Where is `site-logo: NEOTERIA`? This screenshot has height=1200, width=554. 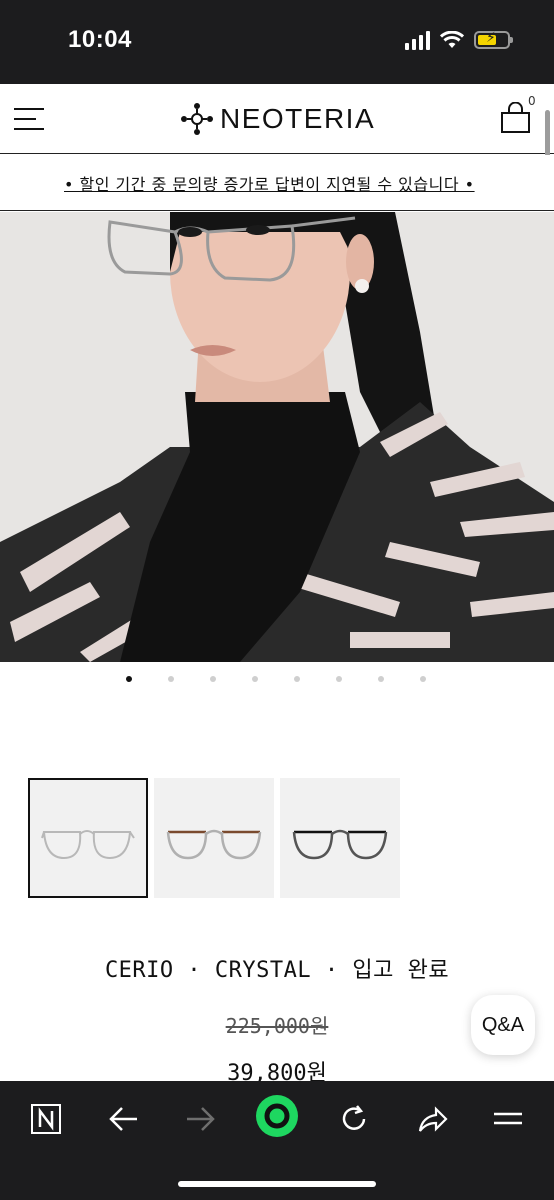 site-logo: NEOTERIA is located at coordinates (277, 119).